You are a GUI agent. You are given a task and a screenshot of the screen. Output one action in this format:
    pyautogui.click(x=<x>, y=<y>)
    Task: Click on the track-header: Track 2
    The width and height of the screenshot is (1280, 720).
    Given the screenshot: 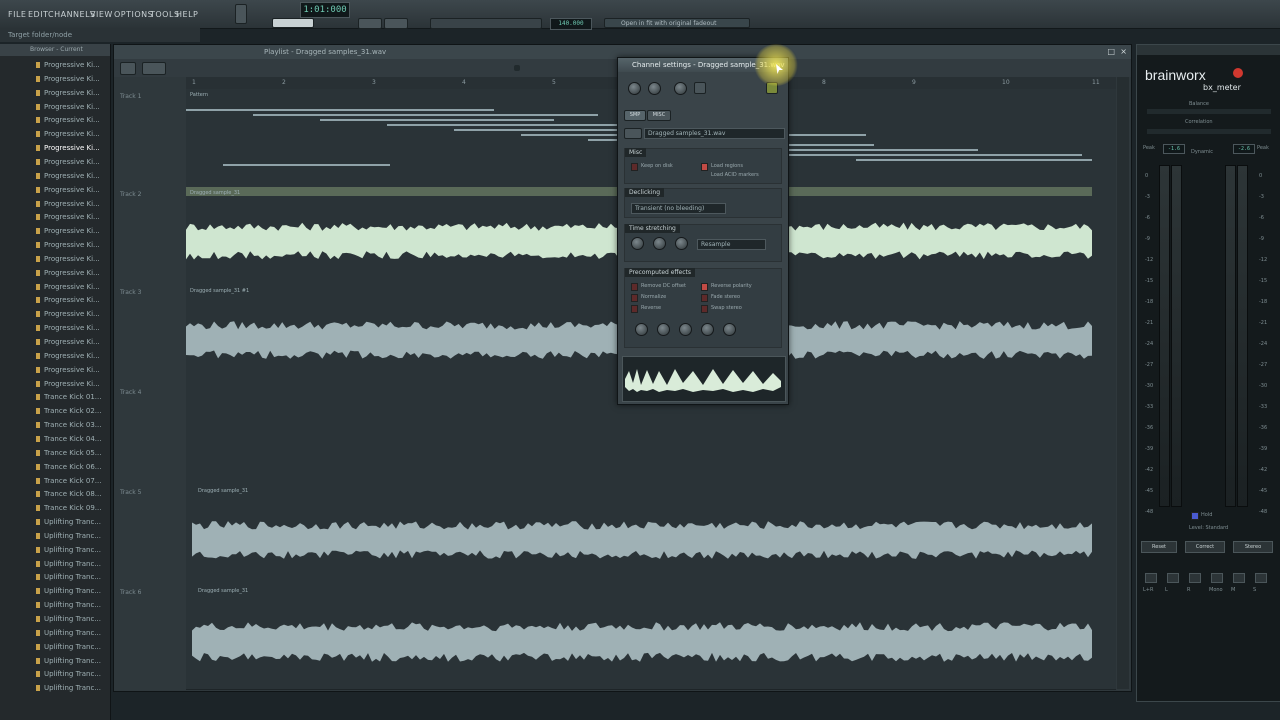 What is the action you would take?
    pyautogui.click(x=151, y=194)
    